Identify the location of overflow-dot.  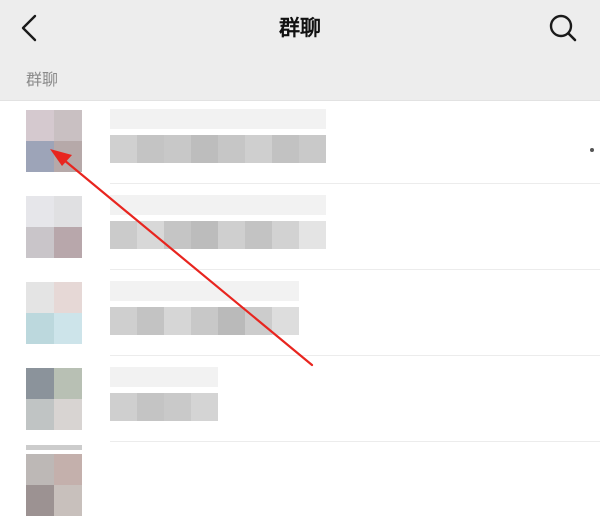
(592, 150).